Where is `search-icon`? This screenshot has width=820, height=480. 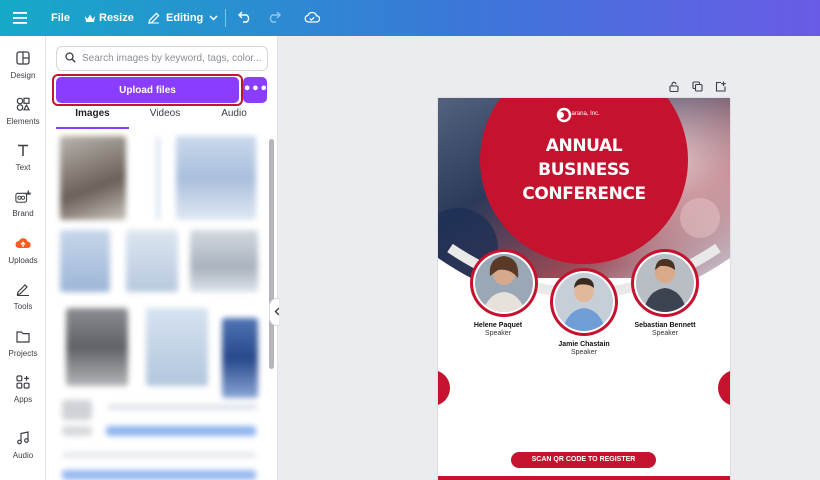
search-icon is located at coordinates (70, 59).